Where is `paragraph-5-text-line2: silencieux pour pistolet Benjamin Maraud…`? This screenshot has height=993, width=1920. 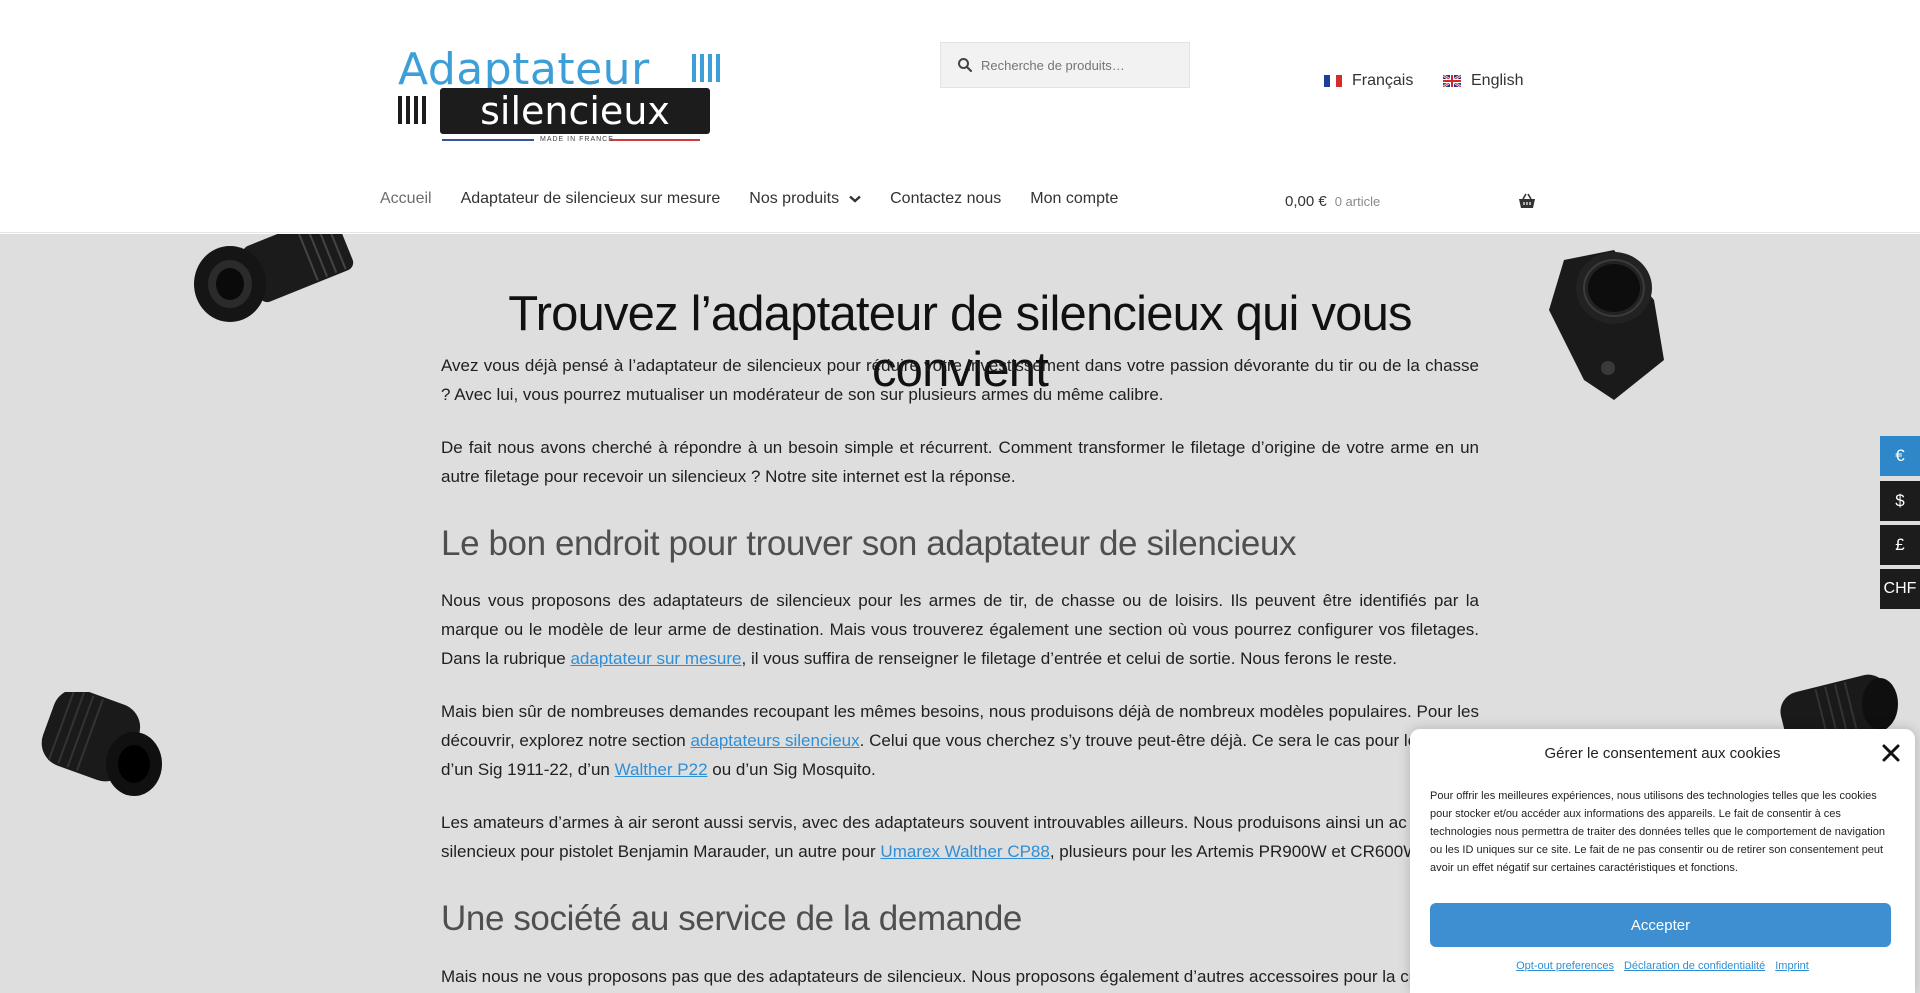
paragraph-5-text-line2: silencieux pour pistolet Benjamin Maraud… is located at coordinates (661, 851).